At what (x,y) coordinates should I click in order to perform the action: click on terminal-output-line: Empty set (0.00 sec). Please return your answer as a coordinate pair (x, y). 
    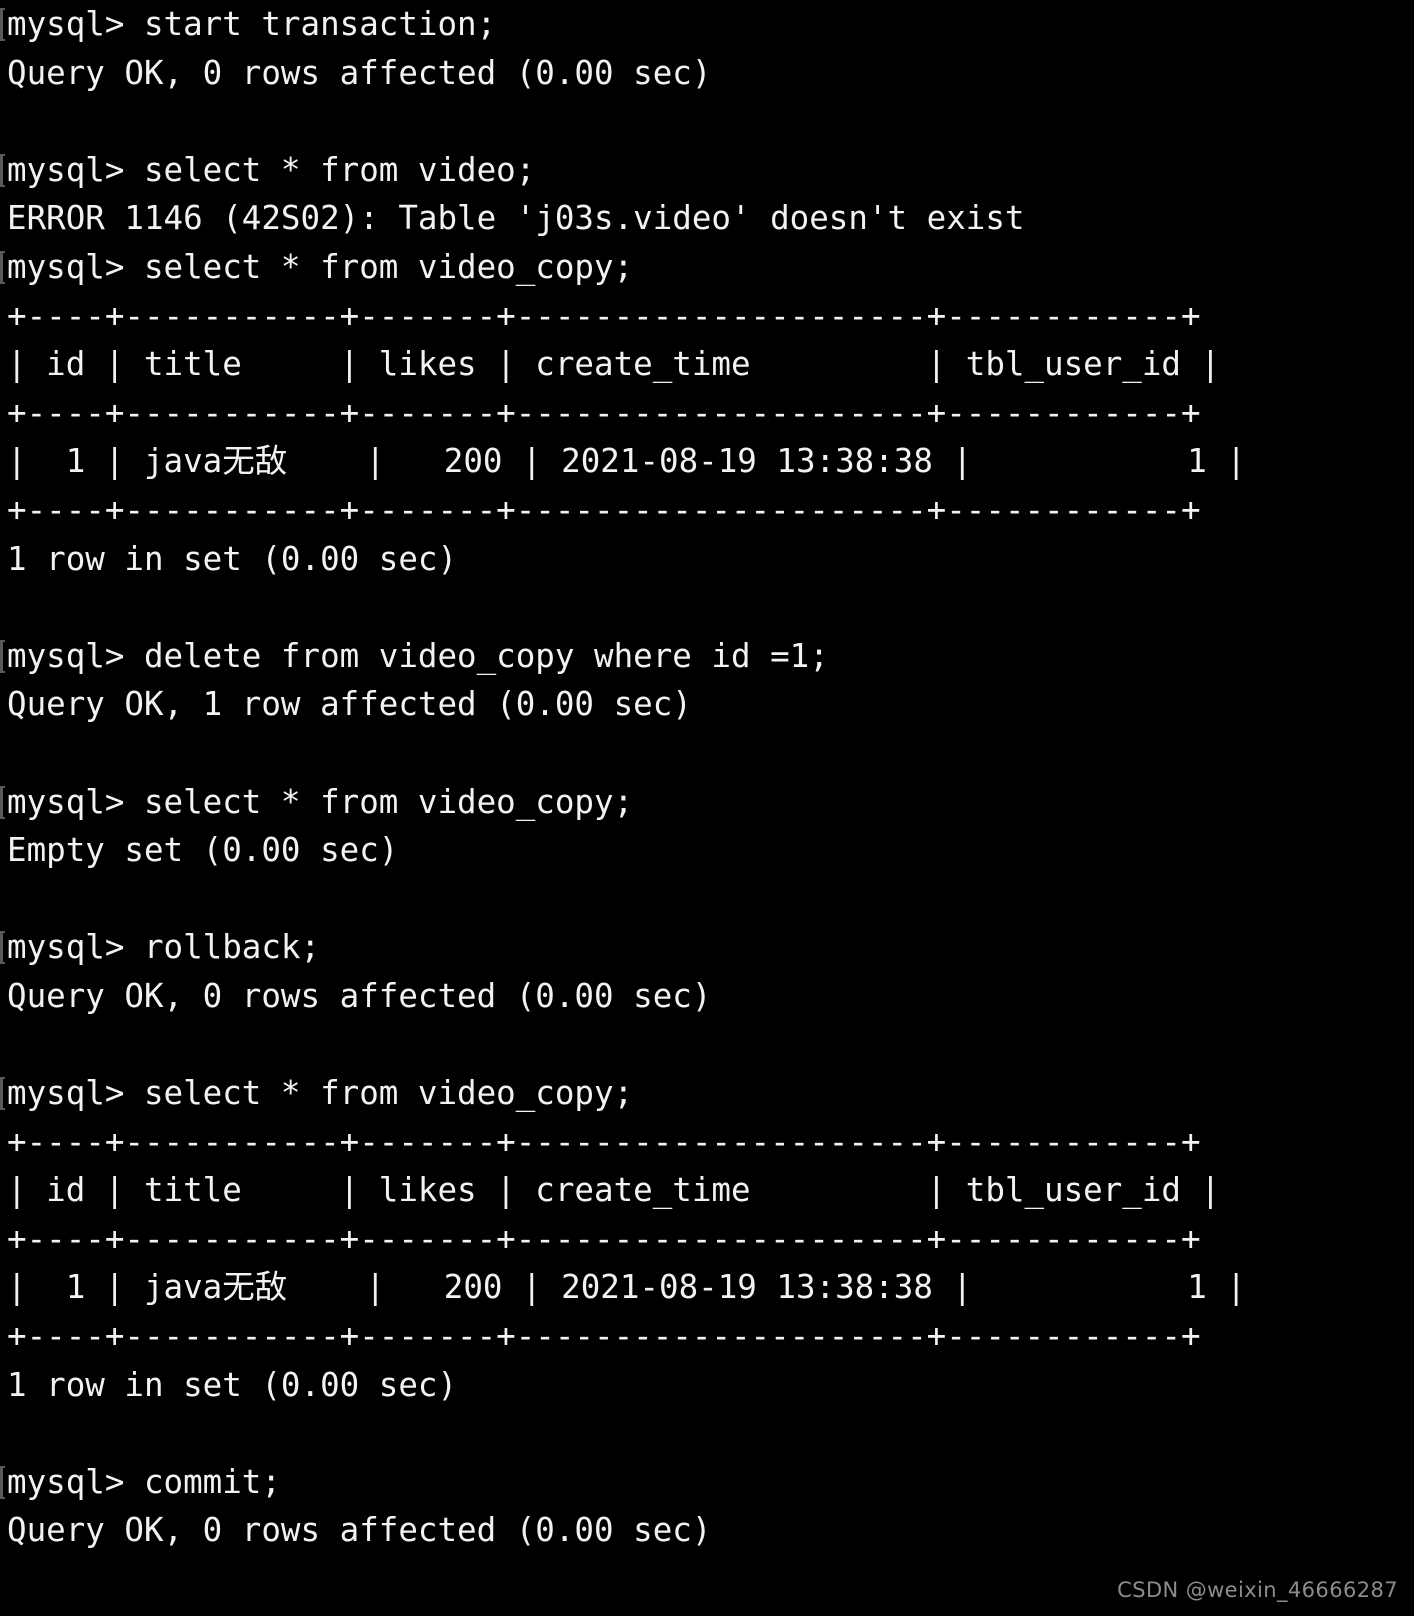
    Looking at the image, I should click on (203, 850).